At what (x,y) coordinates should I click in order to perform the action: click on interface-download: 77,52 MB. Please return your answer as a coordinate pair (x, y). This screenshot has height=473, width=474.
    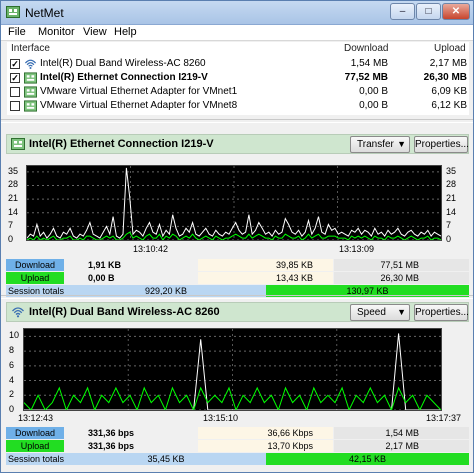
    Looking at the image, I should click on (366, 77).